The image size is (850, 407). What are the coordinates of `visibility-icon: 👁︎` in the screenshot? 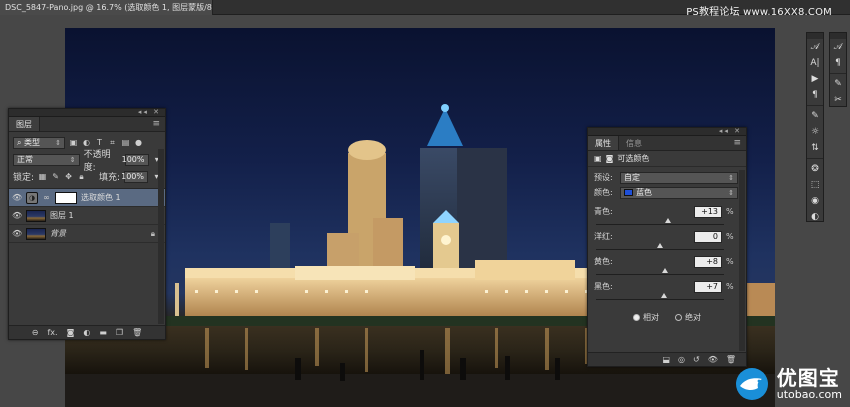 It's located at (713, 359).